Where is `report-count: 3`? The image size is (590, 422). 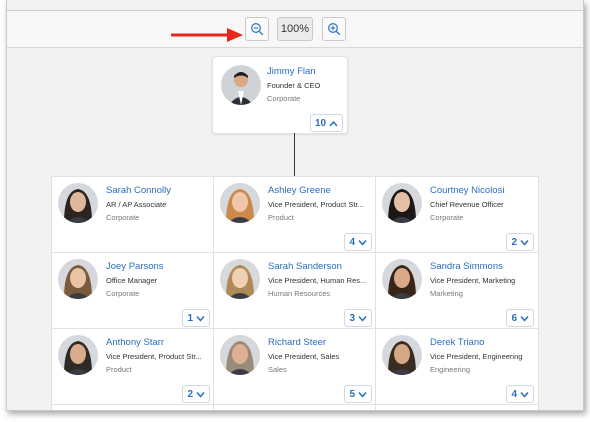 report-count: 3 is located at coordinates (352, 318).